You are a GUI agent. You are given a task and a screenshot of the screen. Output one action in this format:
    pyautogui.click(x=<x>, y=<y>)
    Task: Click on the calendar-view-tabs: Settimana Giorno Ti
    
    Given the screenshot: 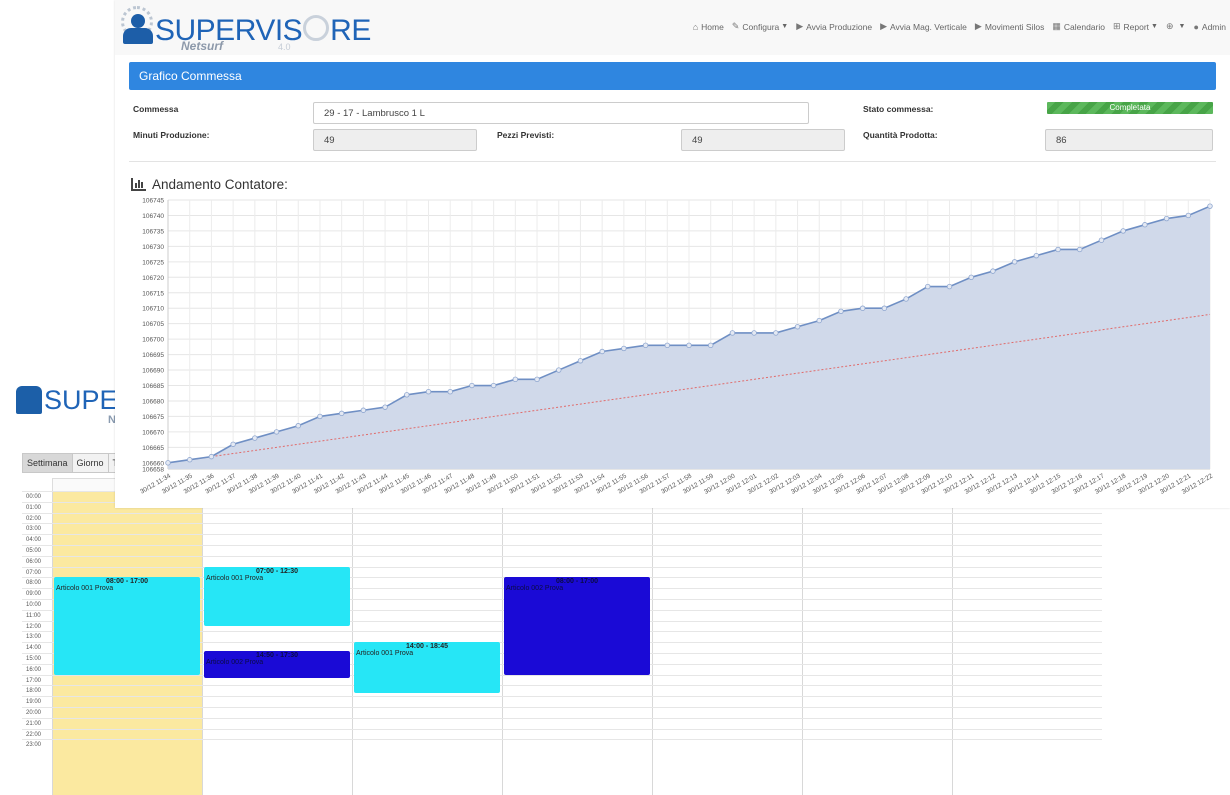 What is the action you would take?
    pyautogui.click(x=73, y=463)
    